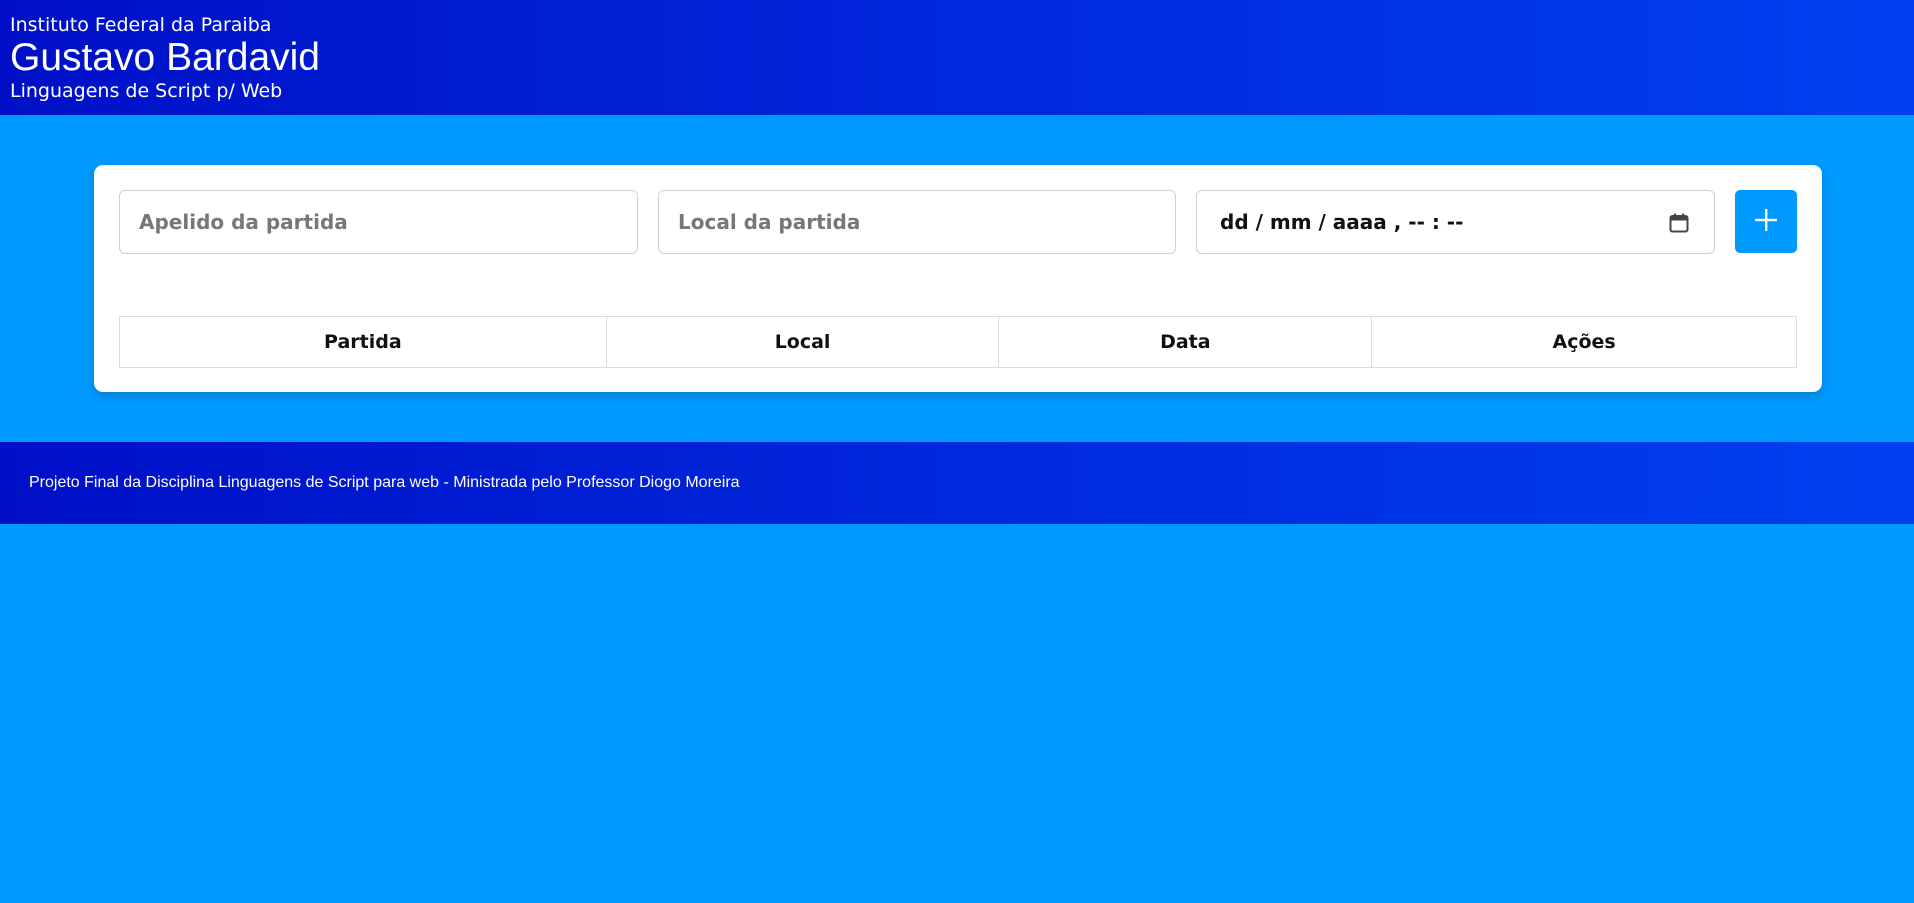 The image size is (1914, 903). Describe the element at coordinates (1185, 342) in the screenshot. I see `column-header-data: Data` at that location.